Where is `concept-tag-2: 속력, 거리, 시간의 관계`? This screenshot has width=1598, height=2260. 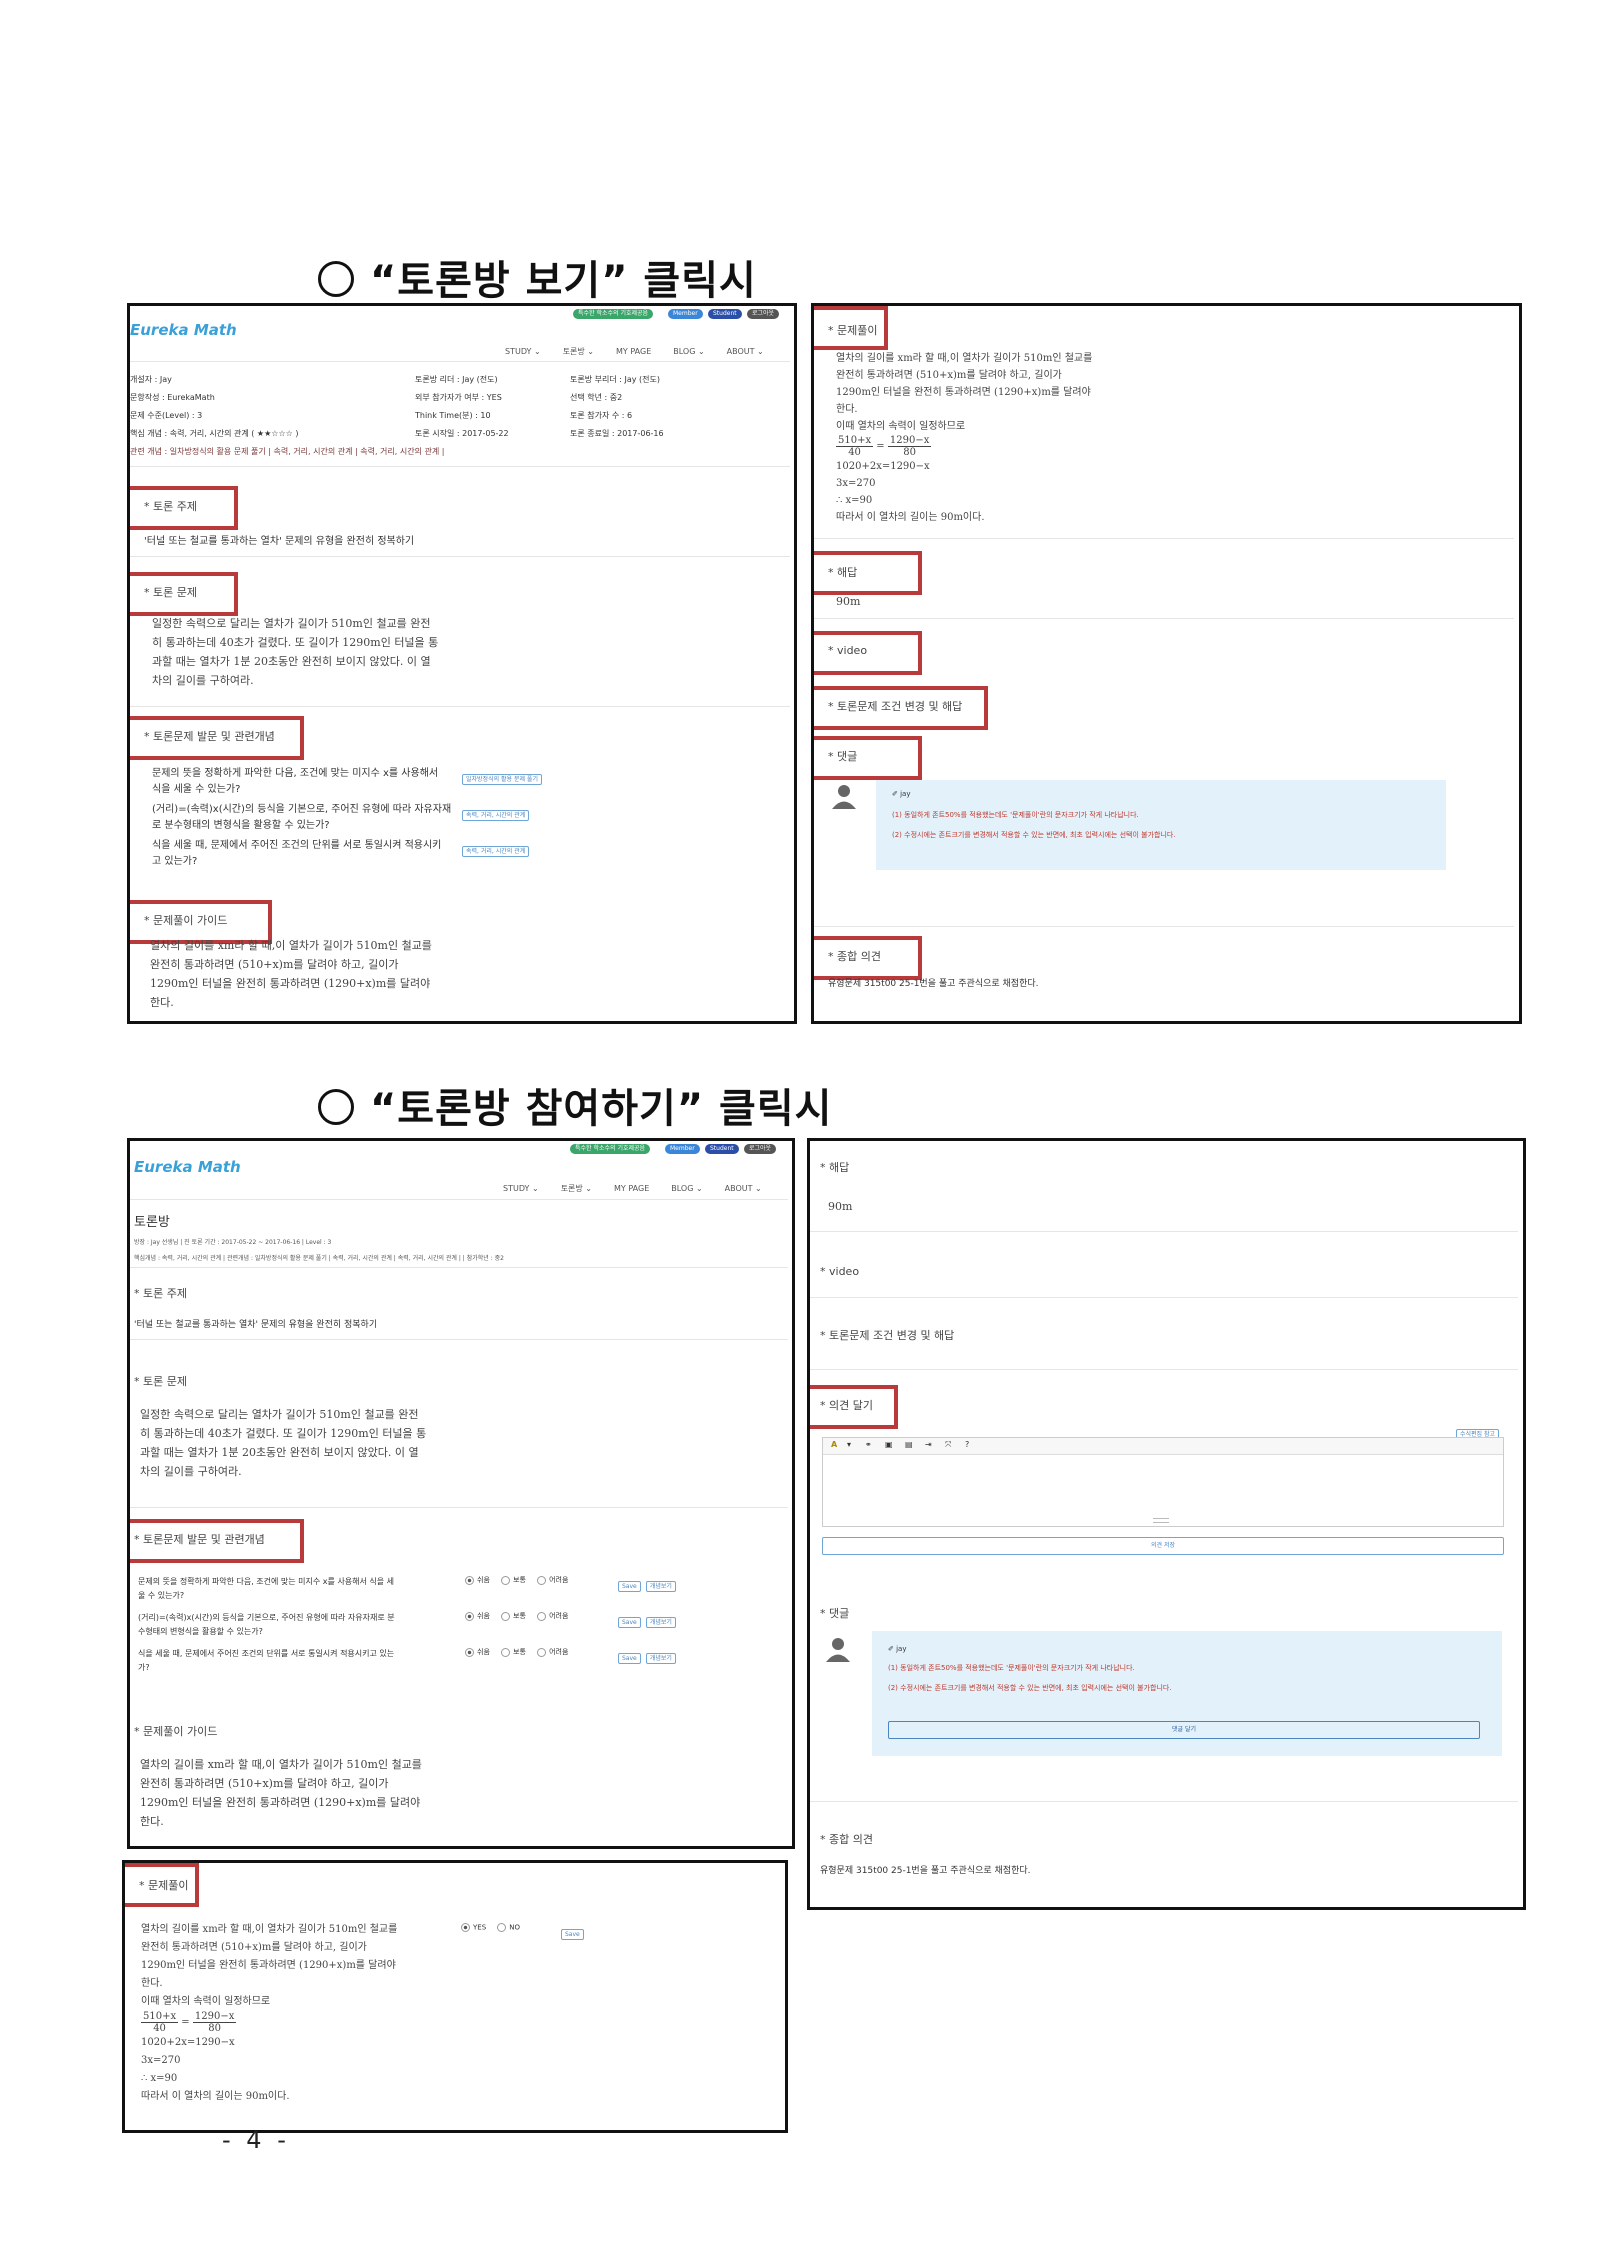
concept-tag-2: 속력, 거리, 시간의 관계 is located at coordinates (496, 815).